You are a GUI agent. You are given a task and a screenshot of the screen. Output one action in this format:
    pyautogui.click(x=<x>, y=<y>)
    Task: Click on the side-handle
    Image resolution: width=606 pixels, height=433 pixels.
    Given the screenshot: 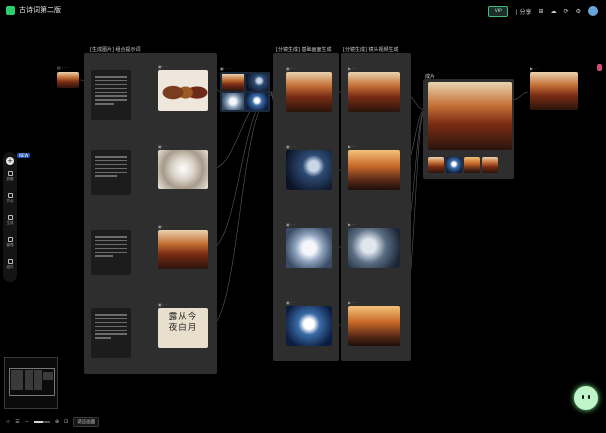 What is the action you would take?
    pyautogui.click(x=599, y=67)
    